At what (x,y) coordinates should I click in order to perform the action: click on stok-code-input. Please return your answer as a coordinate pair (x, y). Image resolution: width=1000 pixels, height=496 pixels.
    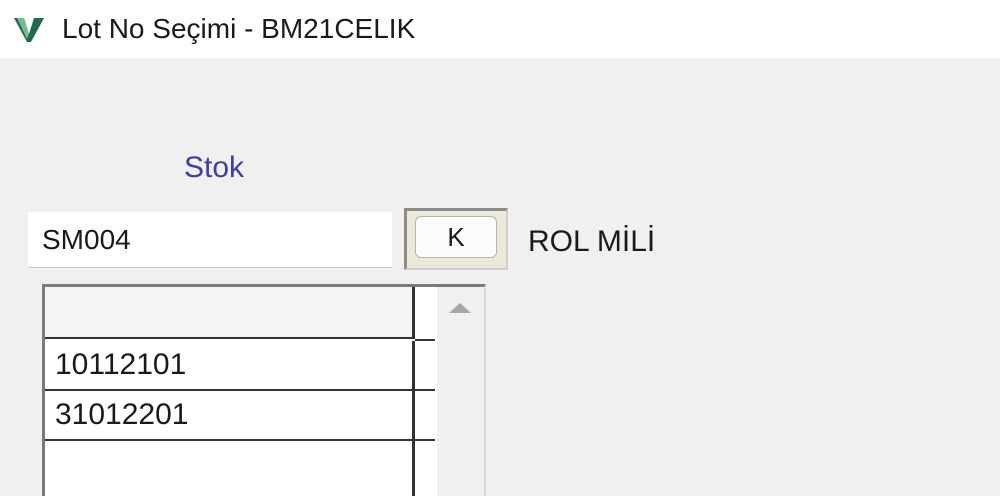
    Looking at the image, I should click on (210, 240).